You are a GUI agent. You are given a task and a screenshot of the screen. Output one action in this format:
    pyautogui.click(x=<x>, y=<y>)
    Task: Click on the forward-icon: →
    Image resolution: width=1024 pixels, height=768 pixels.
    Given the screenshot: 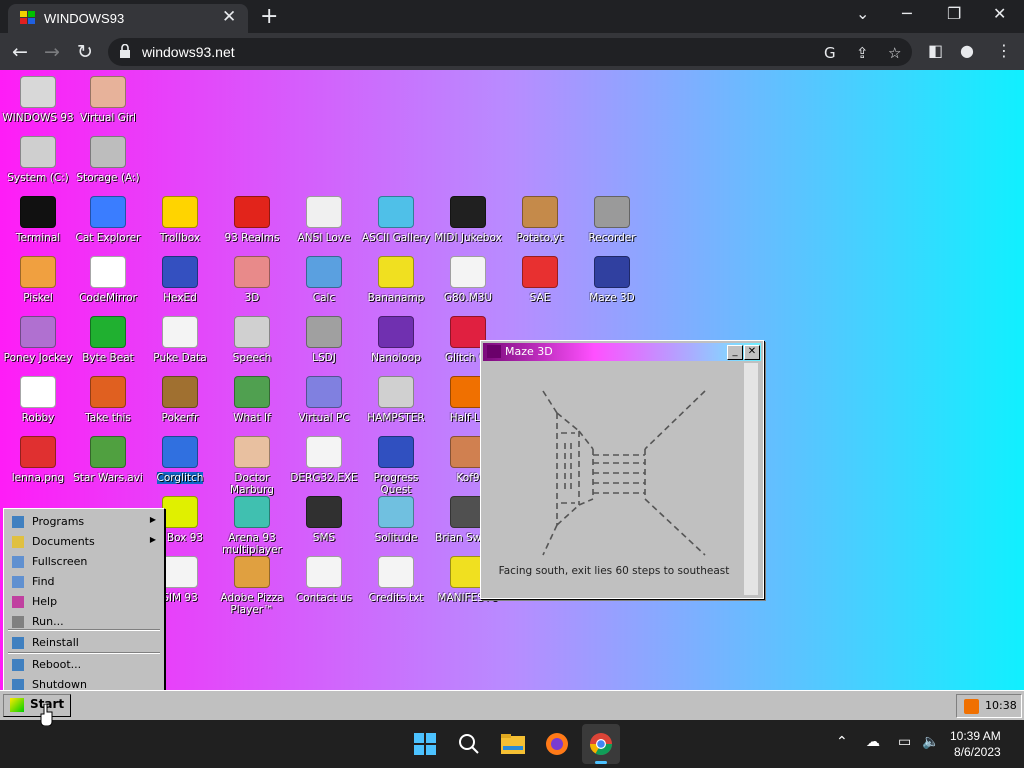 What is the action you would take?
    pyautogui.click(x=52, y=52)
    